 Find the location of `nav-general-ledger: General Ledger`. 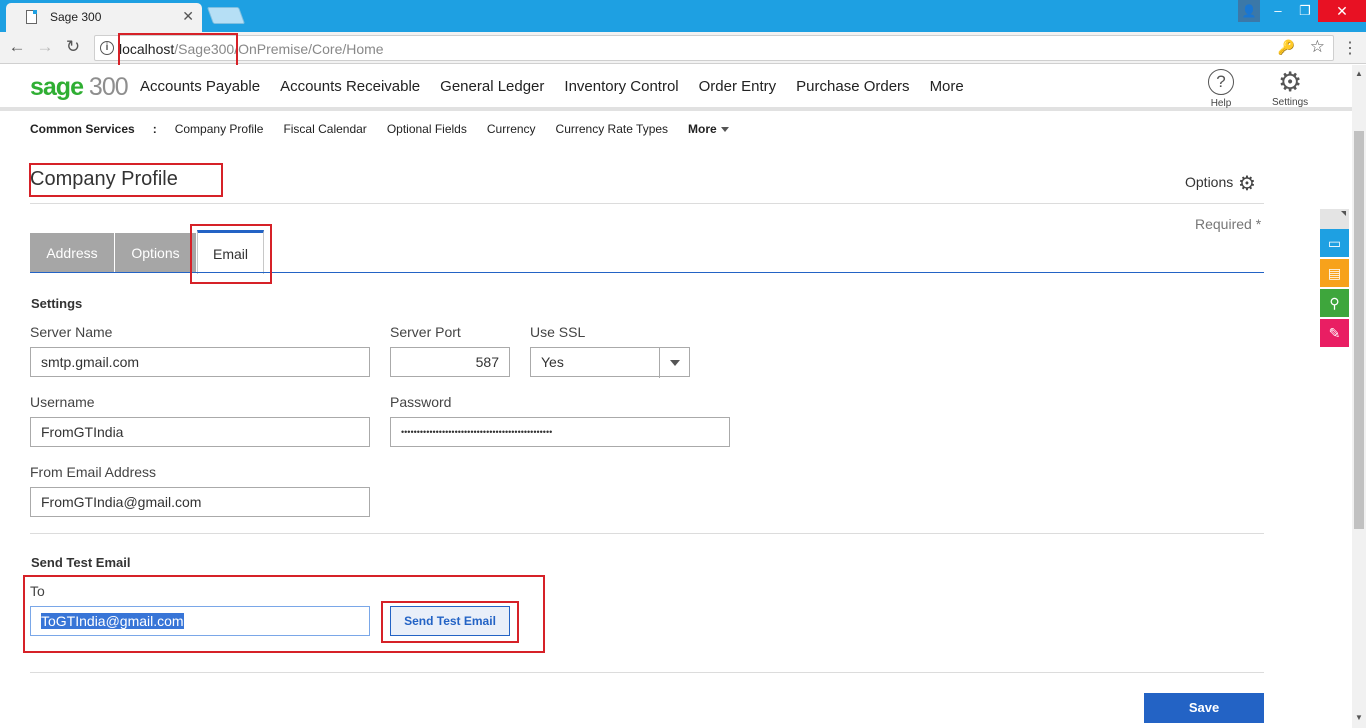

nav-general-ledger: General Ledger is located at coordinates (492, 86).